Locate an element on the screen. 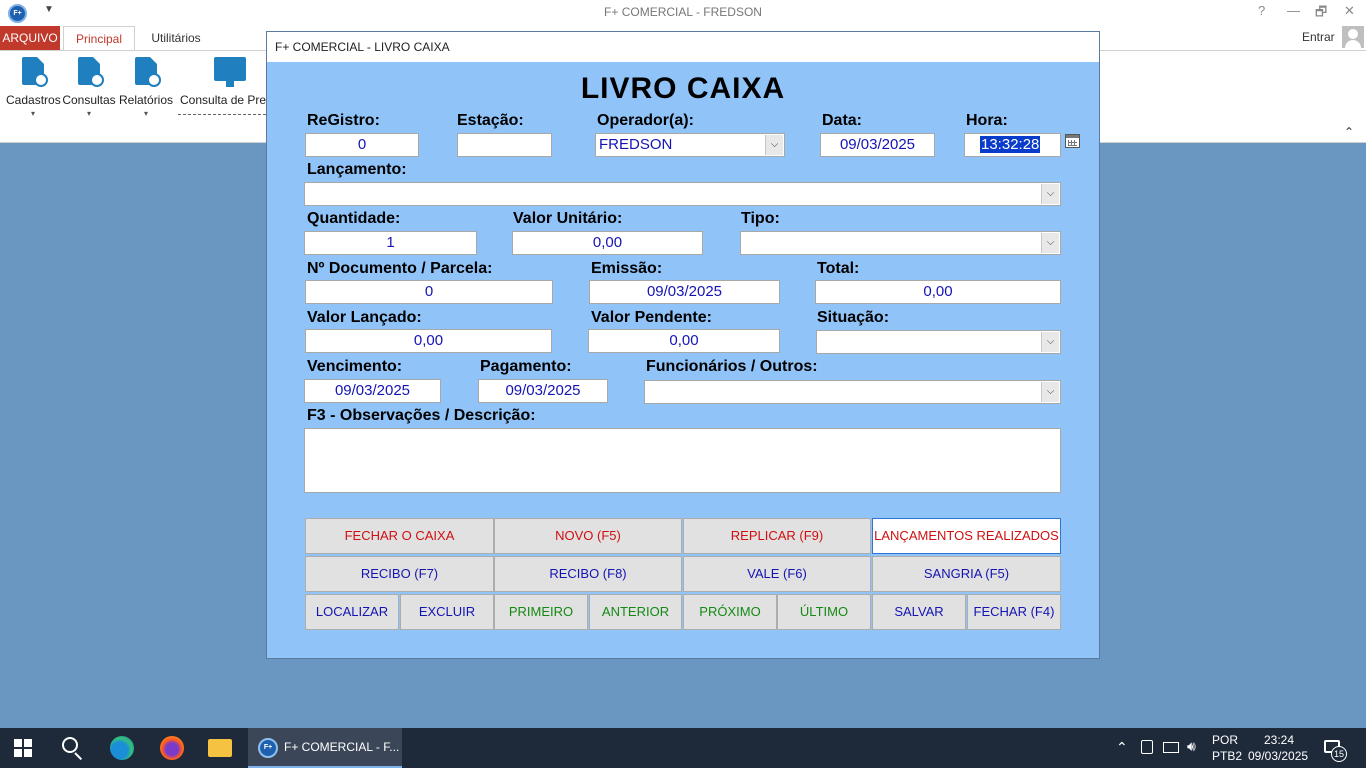  relatorios-label: Relatórios is located at coordinates (146, 100).